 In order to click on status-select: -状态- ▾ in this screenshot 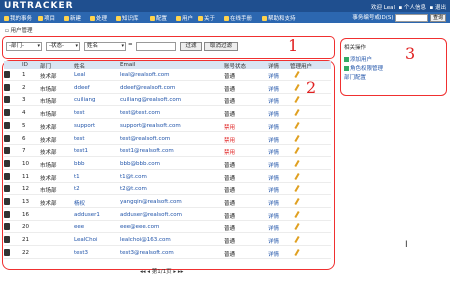, I will do `click(63, 46)`.